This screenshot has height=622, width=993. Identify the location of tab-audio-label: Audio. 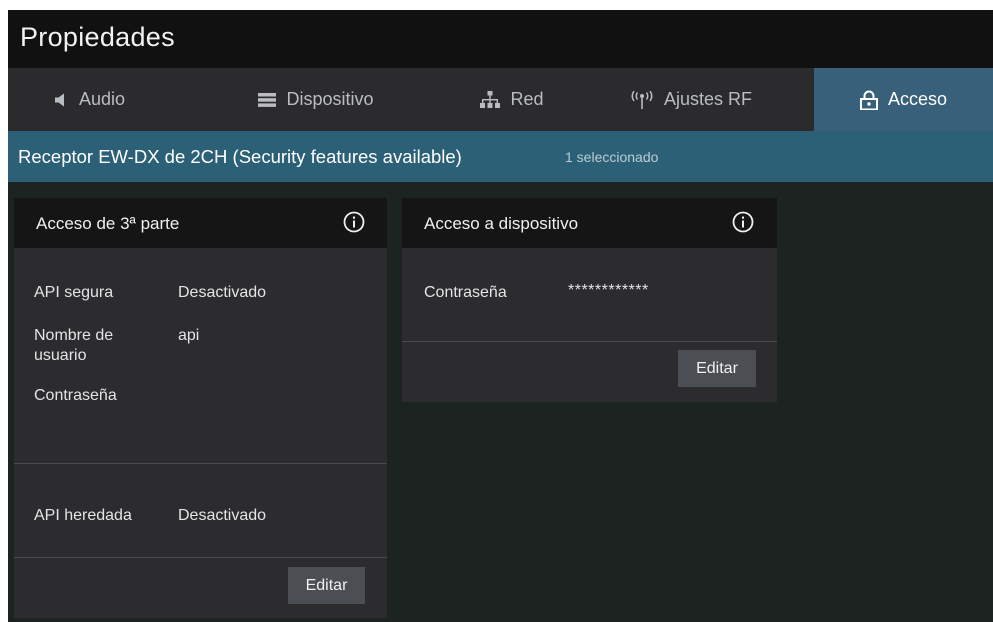
(102, 99).